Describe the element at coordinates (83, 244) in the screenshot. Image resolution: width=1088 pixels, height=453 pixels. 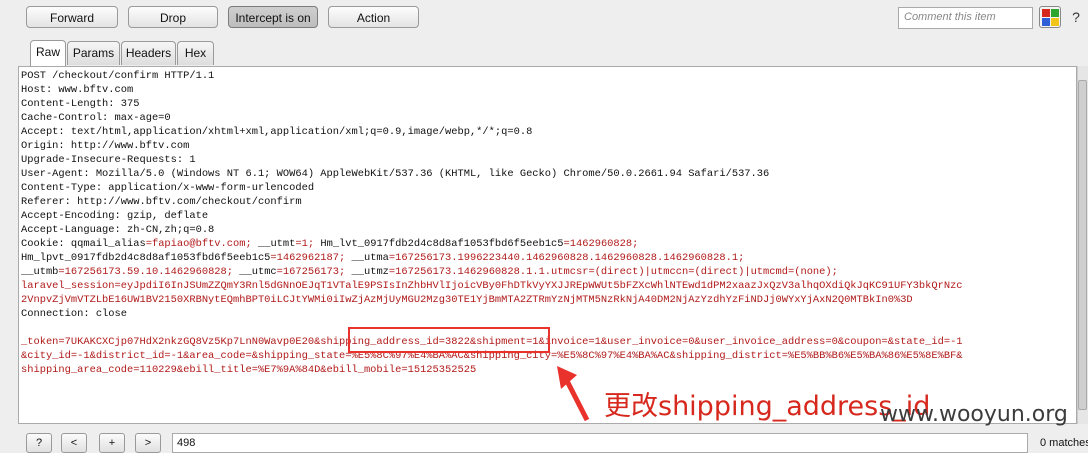
I see `cookie-fragment: Cookie: qqmail_alias` at that location.